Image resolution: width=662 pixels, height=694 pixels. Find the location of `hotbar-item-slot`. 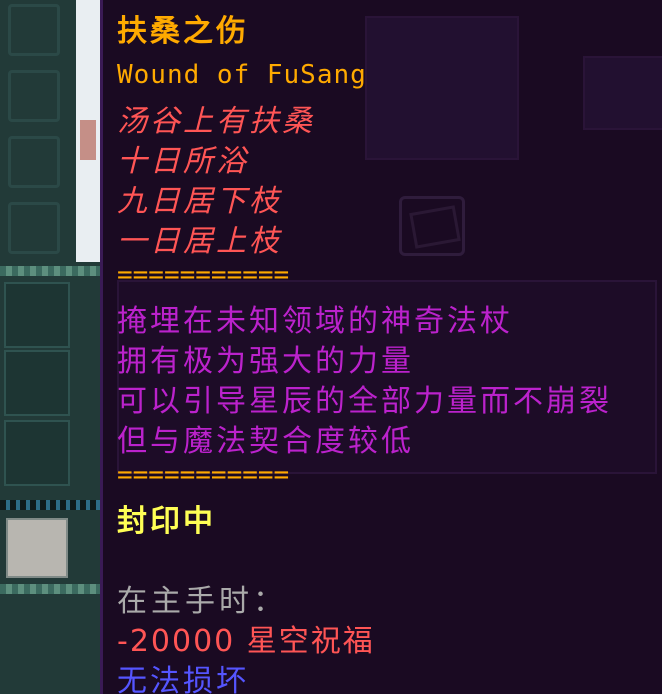

hotbar-item-slot is located at coordinates (37, 548).